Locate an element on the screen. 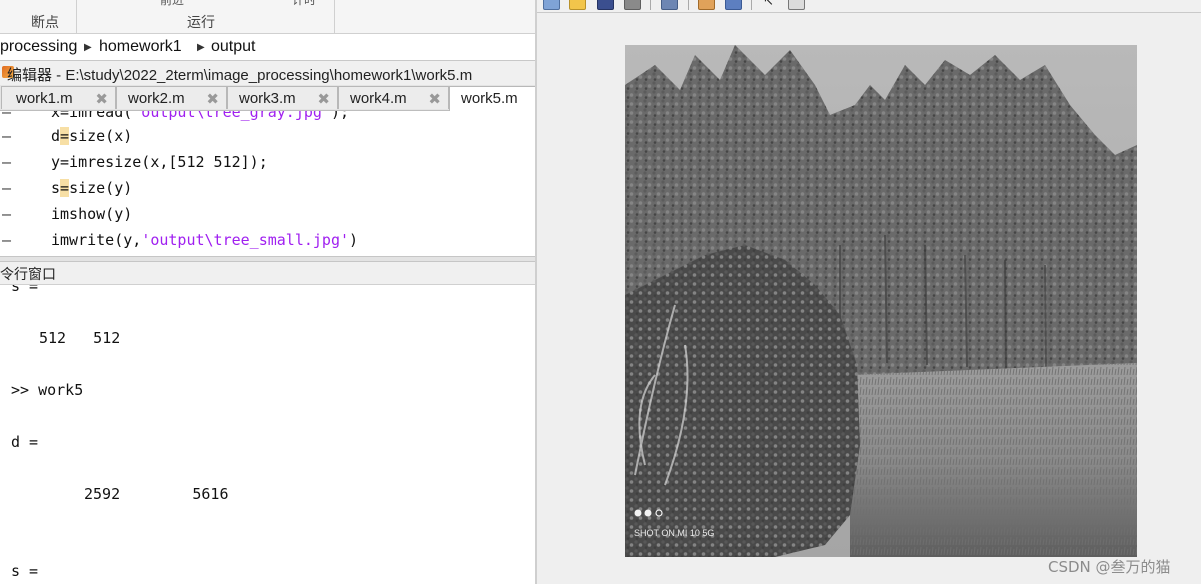  code-text: imshow(y) is located at coordinates (92, 214).